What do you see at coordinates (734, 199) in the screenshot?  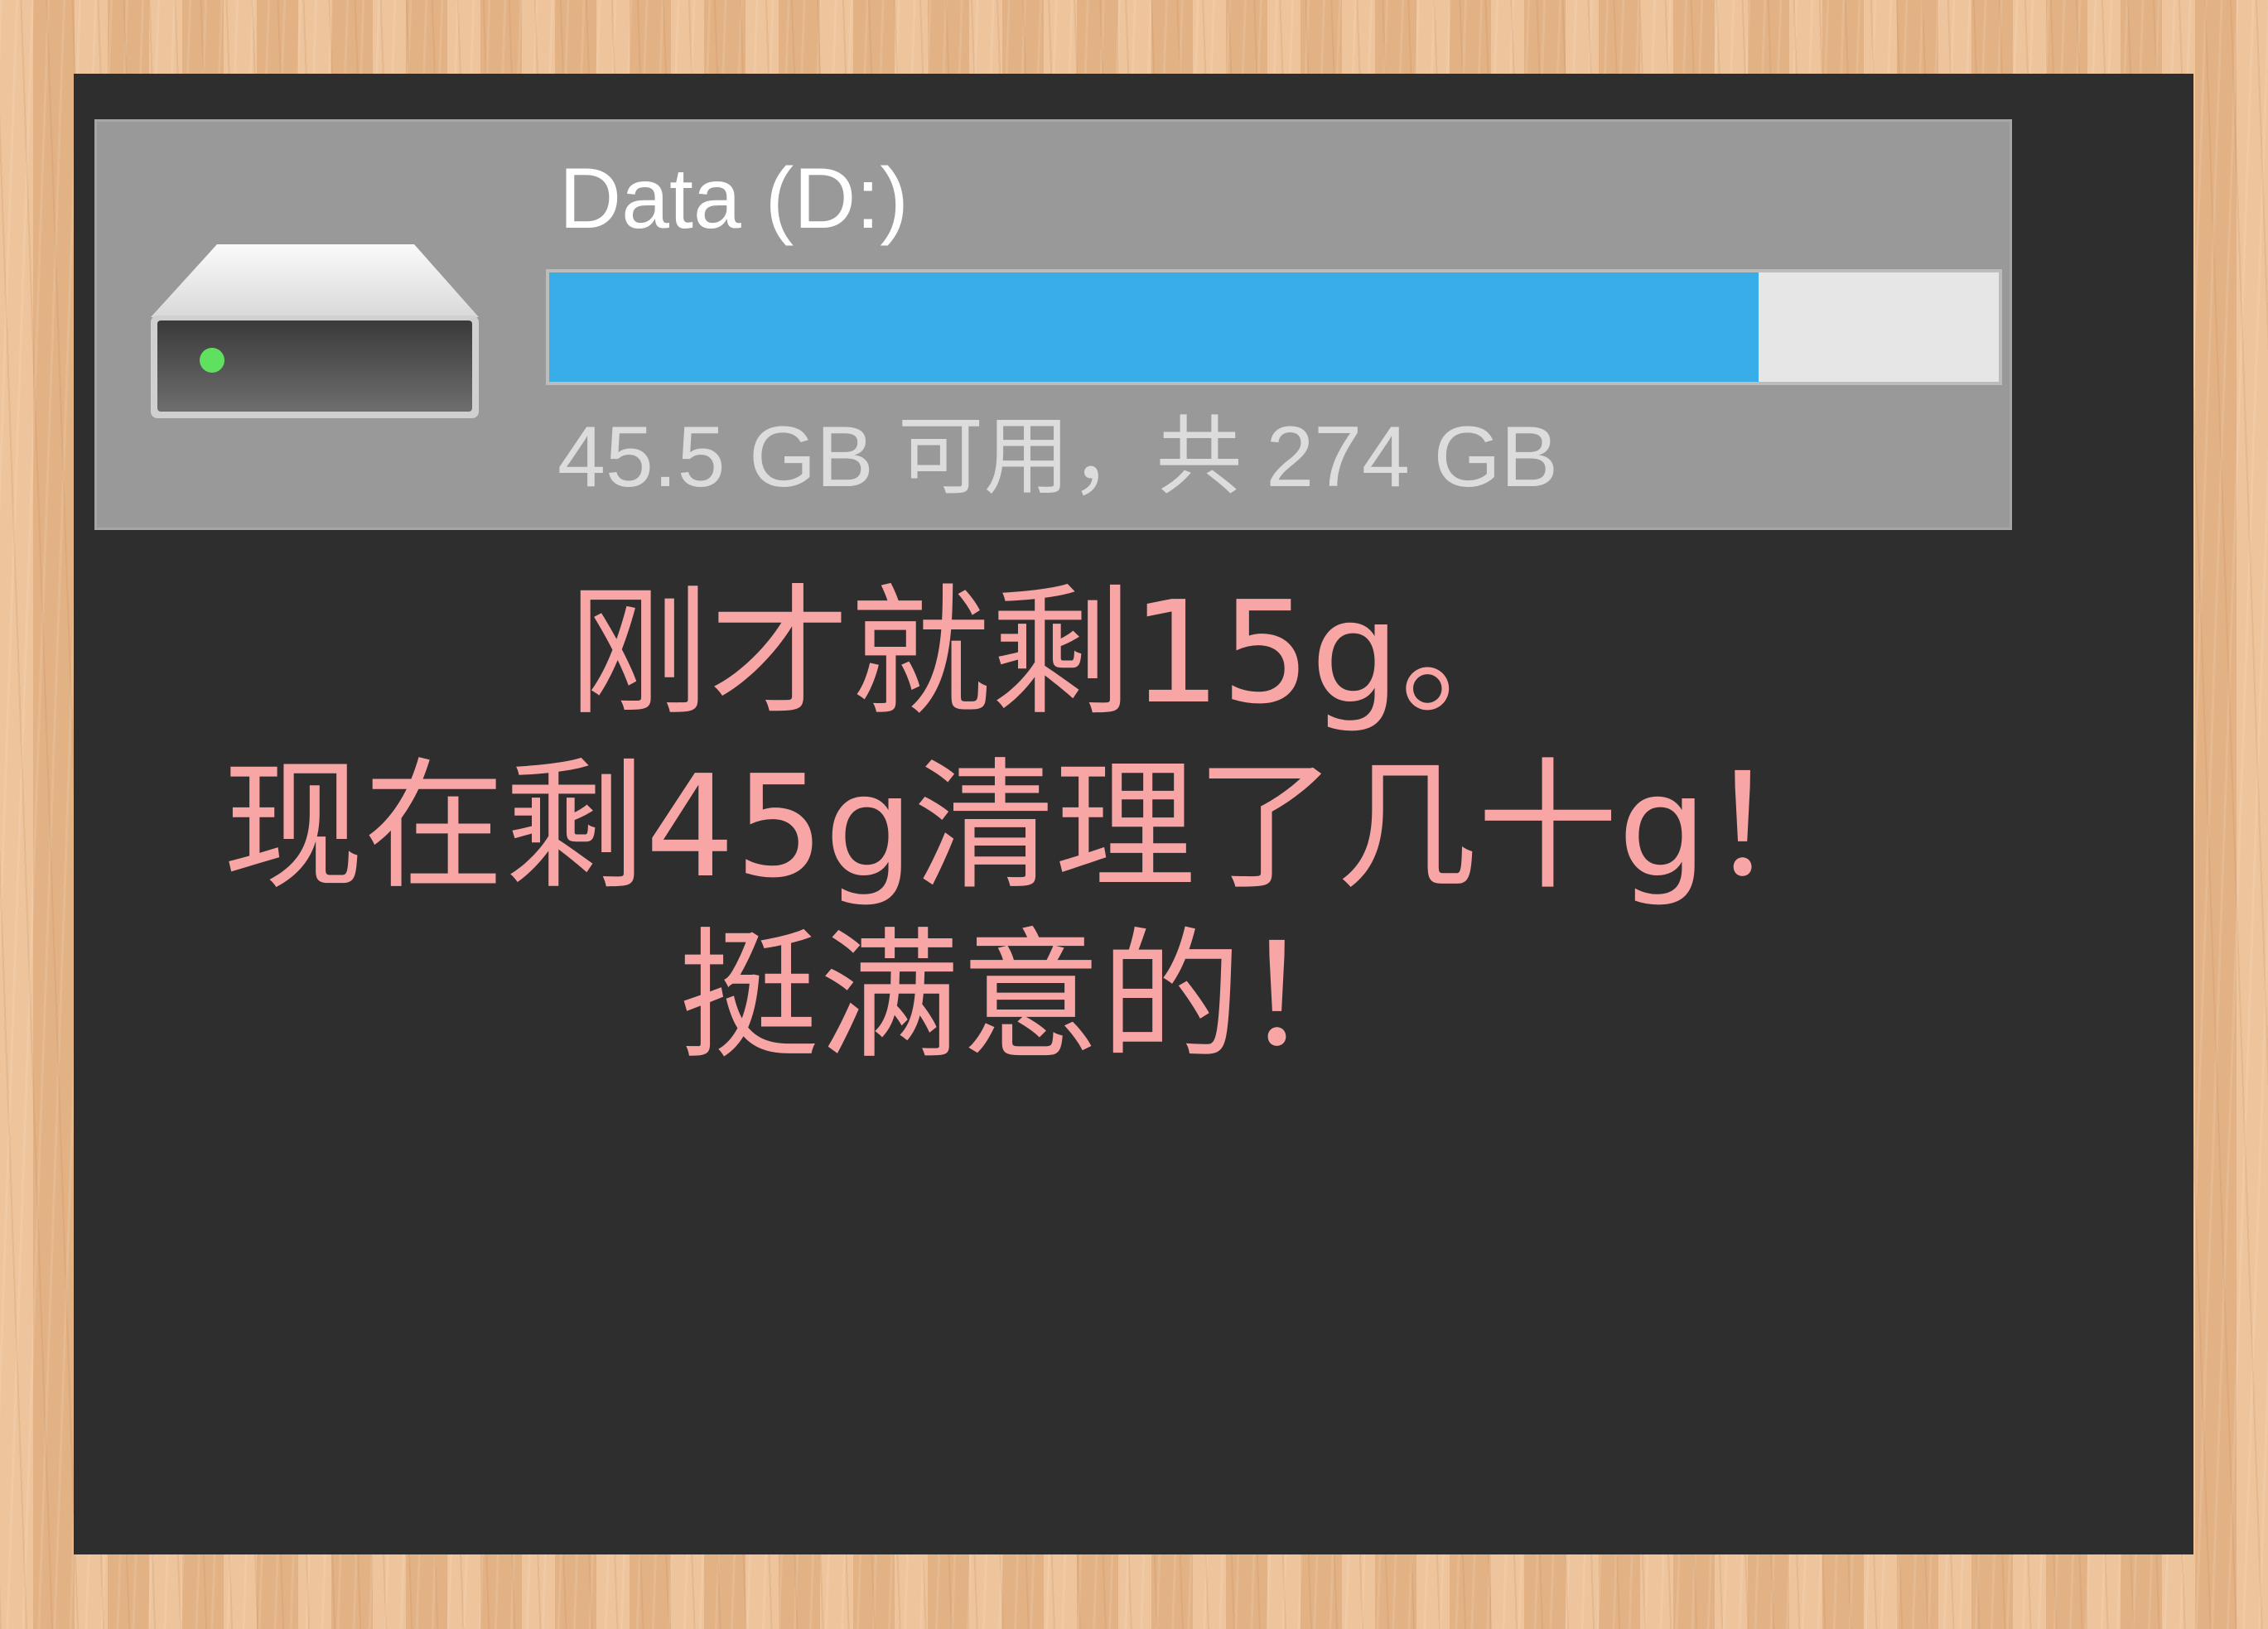 I see `drive-name: Data (D:)` at bounding box center [734, 199].